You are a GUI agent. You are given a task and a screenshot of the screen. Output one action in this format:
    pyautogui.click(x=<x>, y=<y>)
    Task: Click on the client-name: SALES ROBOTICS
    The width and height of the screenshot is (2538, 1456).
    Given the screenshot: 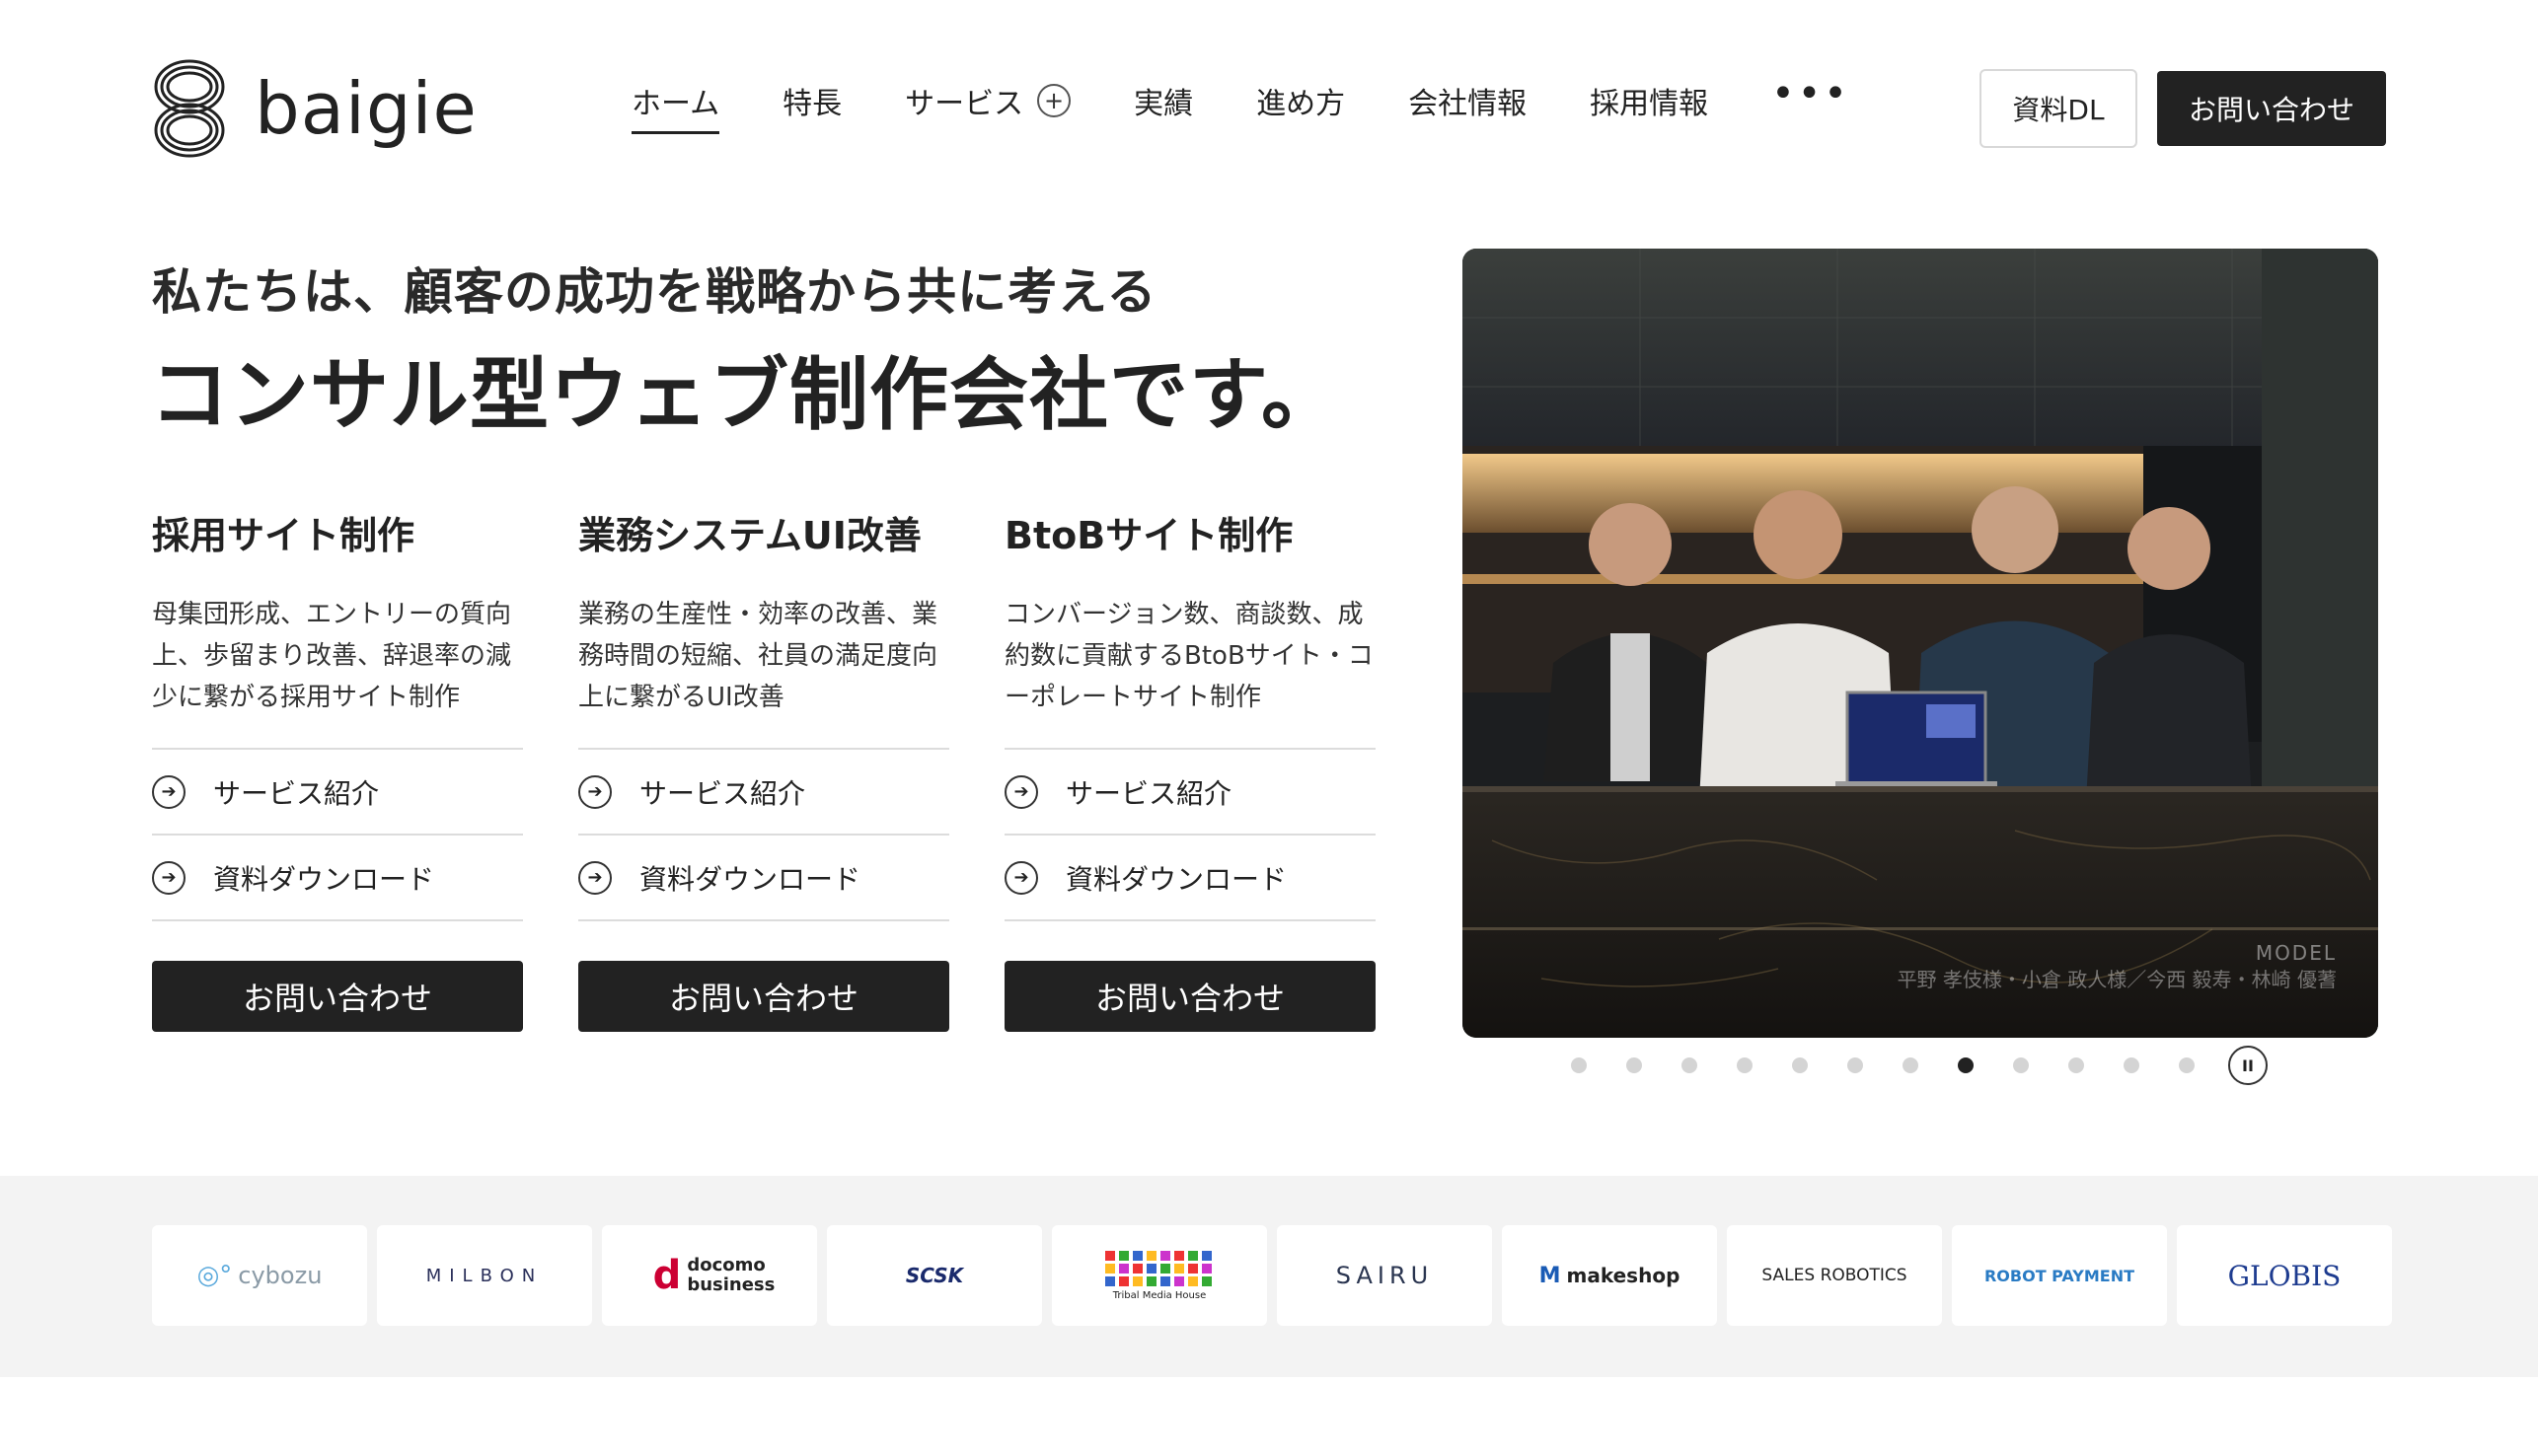 What is the action you would take?
    pyautogui.click(x=1834, y=1275)
    